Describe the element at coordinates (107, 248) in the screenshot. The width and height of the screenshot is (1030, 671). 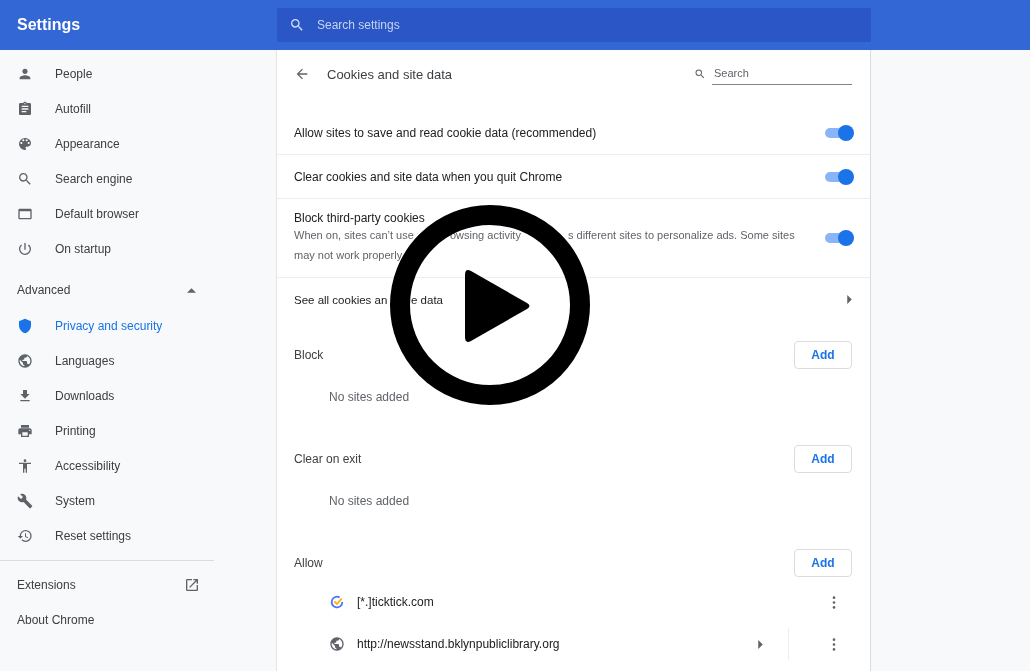
I see `sidebar-item: On startup` at that location.